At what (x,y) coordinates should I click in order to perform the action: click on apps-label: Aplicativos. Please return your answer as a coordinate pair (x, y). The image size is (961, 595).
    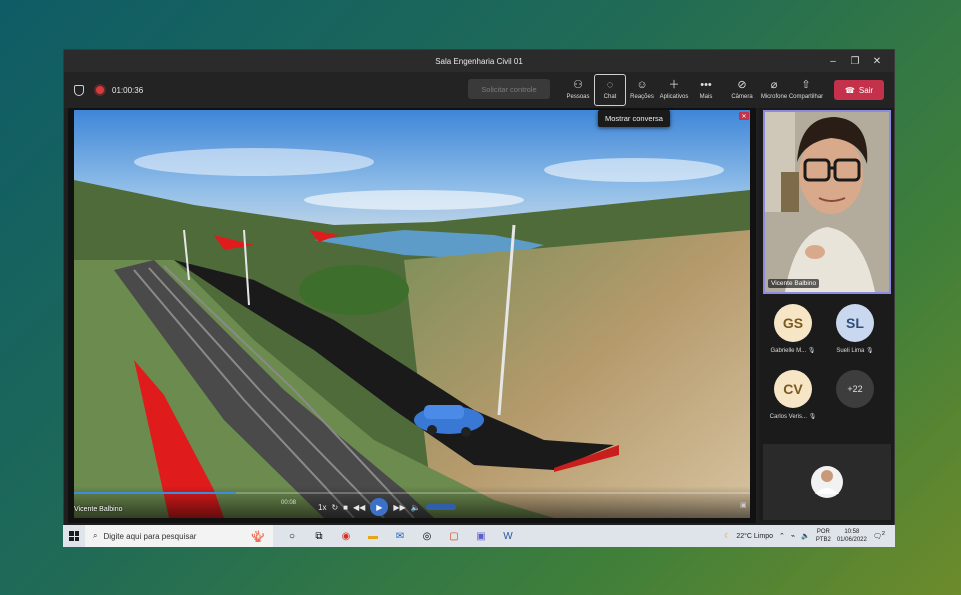
    Looking at the image, I should click on (674, 97).